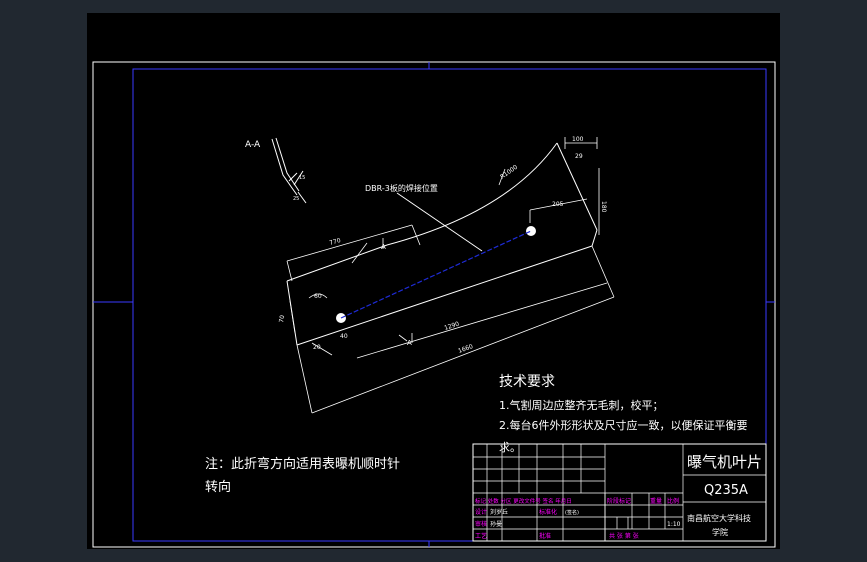 The height and width of the screenshot is (562, 867). What do you see at coordinates (302, 464) in the screenshot?
I see `note-line-1: 注：此折弯方向适用表曝机顺时针` at bounding box center [302, 464].